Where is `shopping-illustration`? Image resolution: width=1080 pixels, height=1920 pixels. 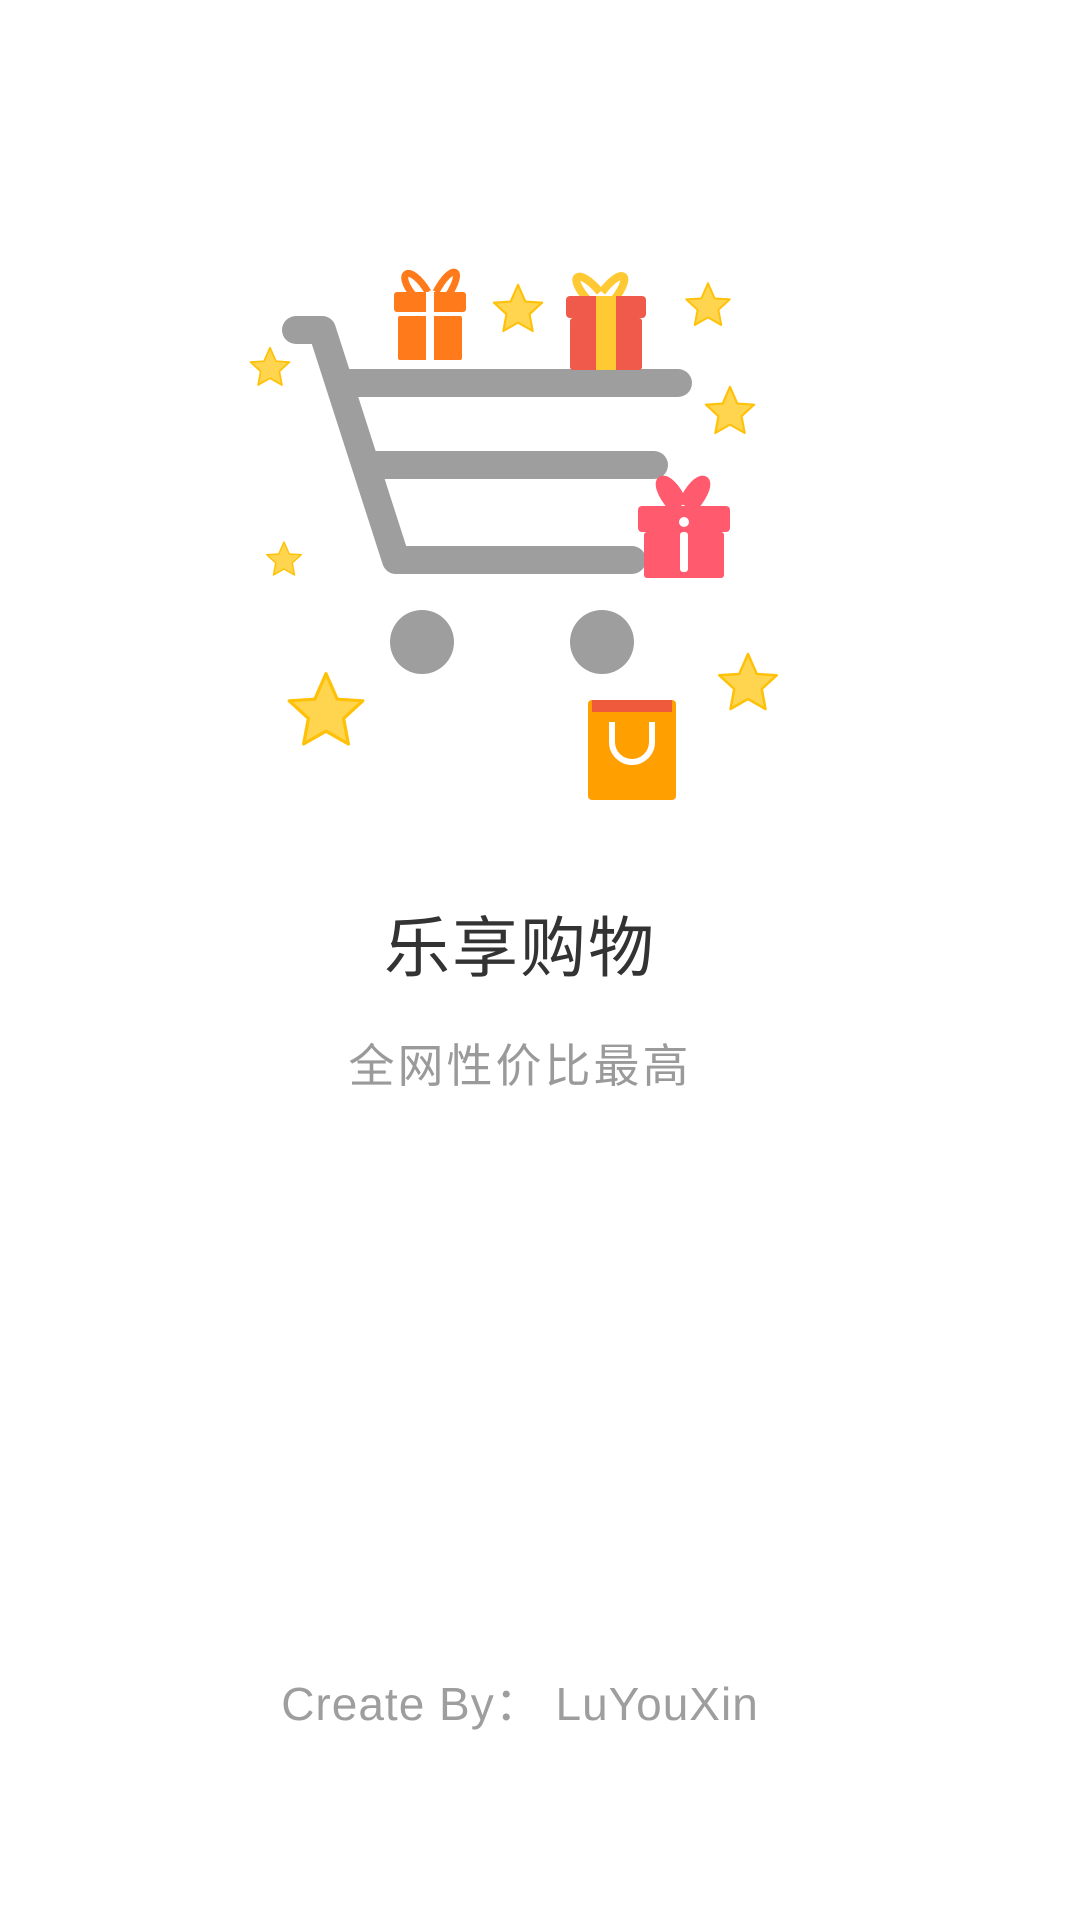
shopping-illustration is located at coordinates (513, 534).